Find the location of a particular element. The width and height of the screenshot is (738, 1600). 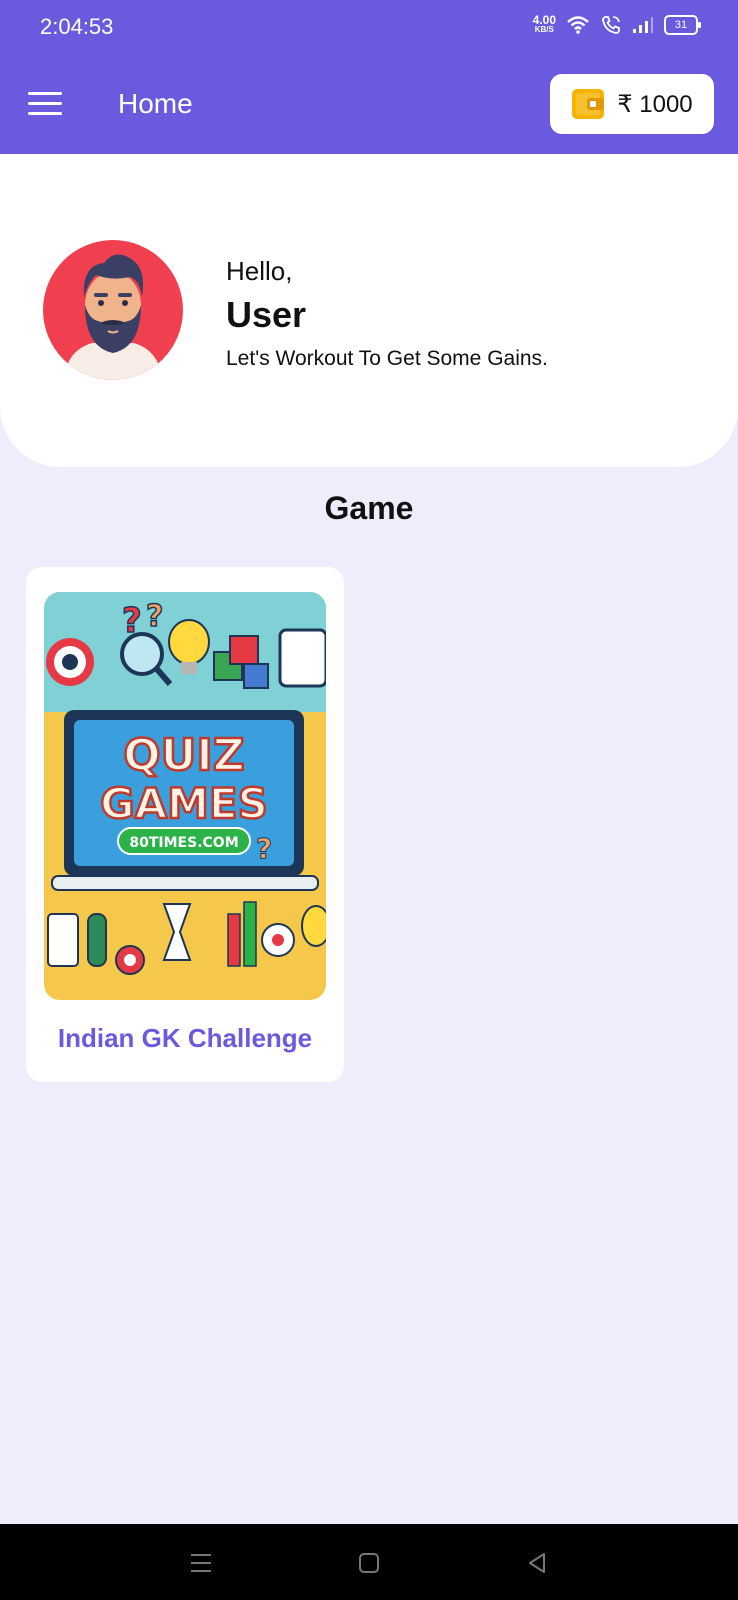

battery-level: 31 is located at coordinates (681, 25).